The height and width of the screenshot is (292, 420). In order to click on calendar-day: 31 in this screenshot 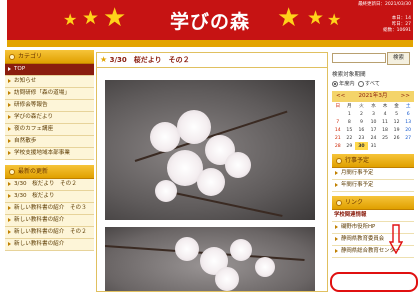, I will do `click(374, 146)`.